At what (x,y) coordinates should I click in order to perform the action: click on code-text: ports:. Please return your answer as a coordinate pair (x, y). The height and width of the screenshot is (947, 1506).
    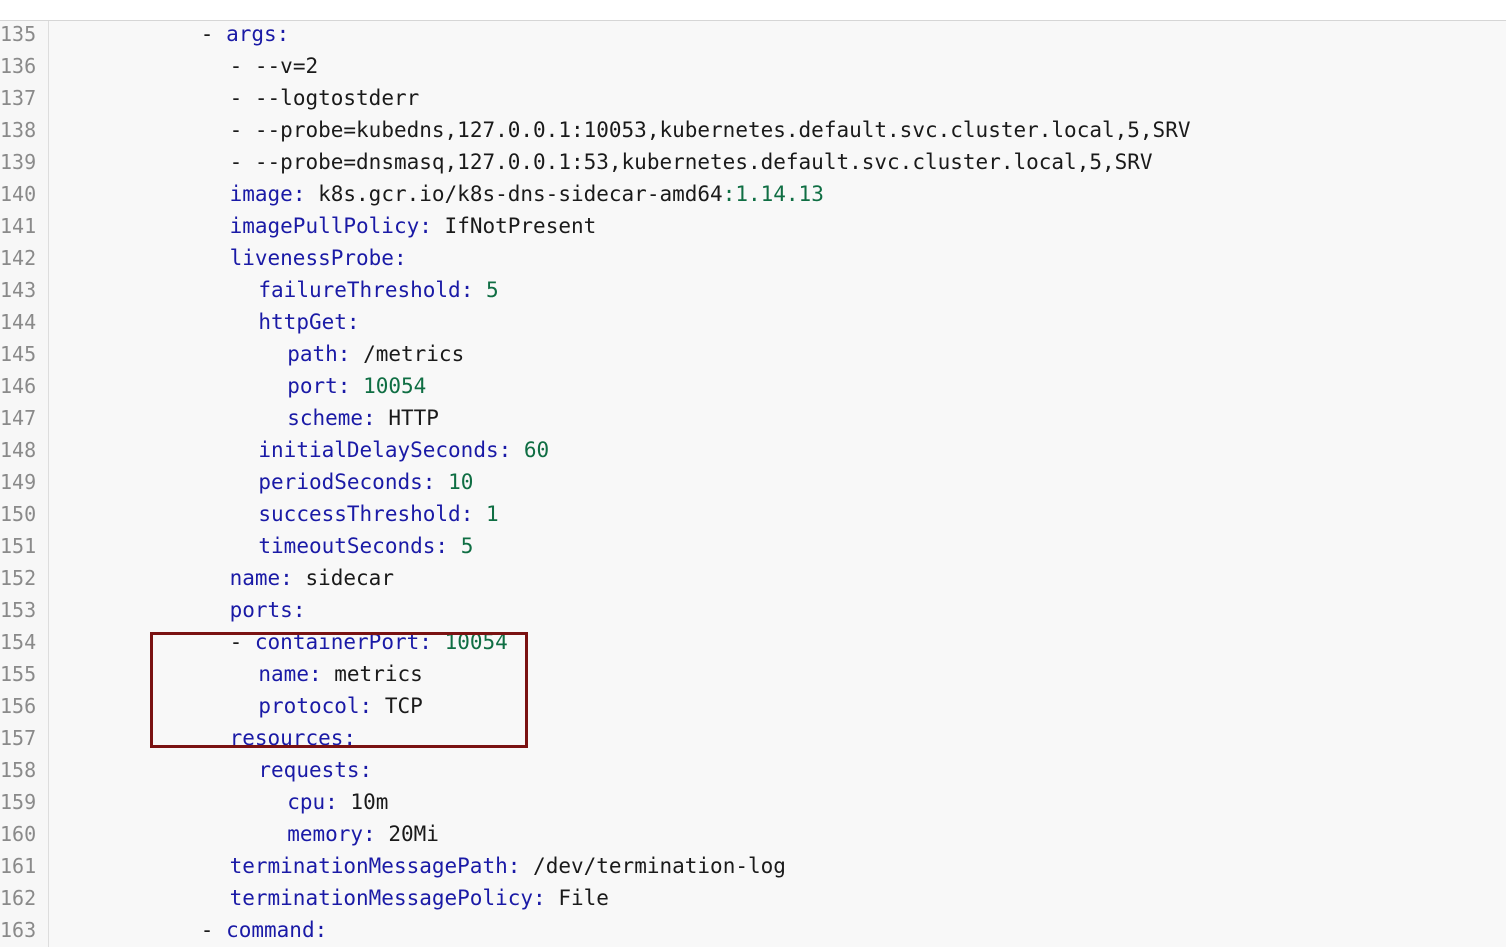
    Looking at the image, I should click on (268, 610).